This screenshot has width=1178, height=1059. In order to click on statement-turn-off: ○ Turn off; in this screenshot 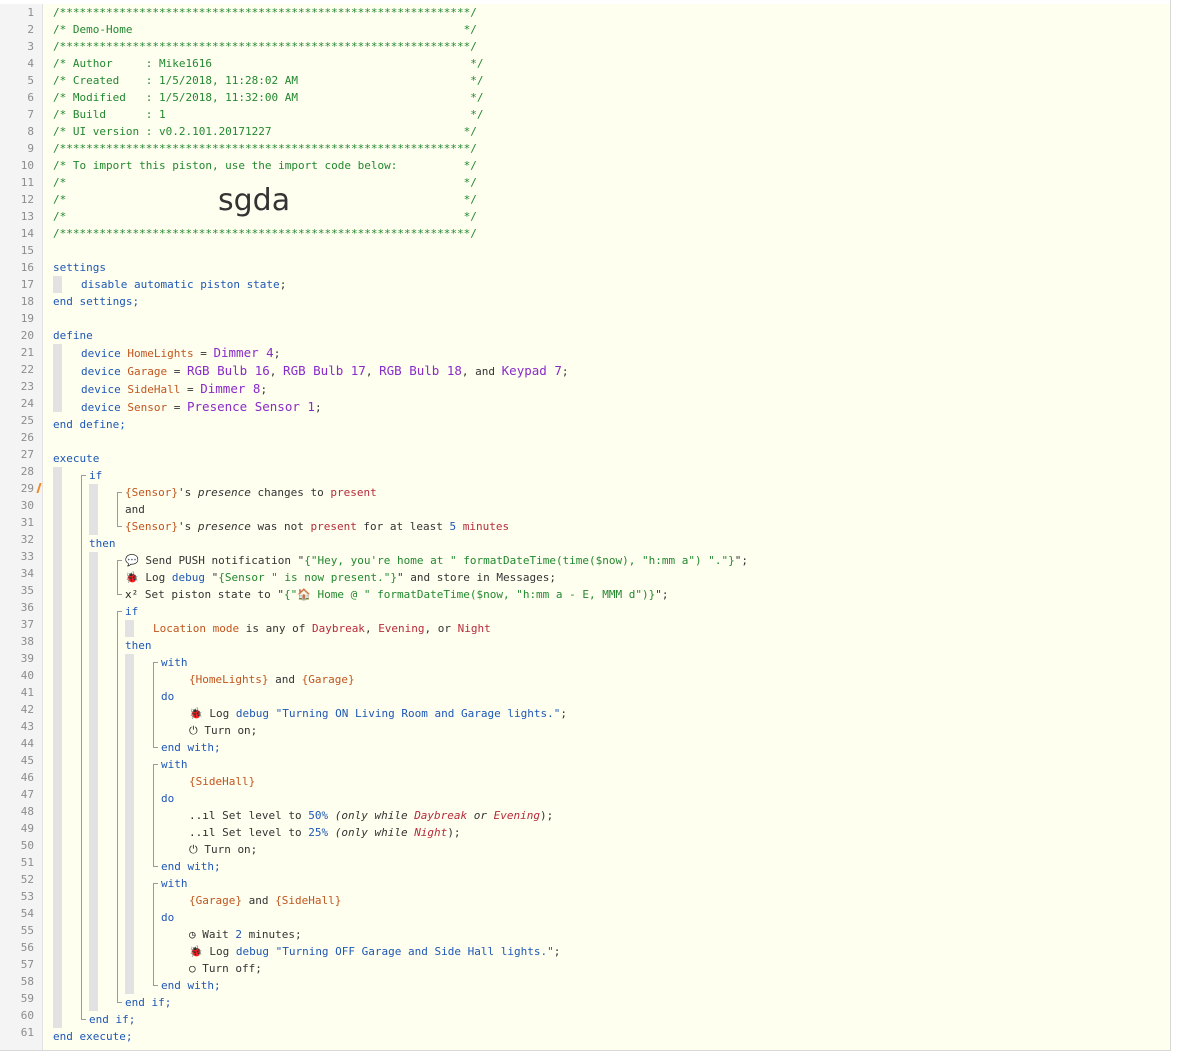, I will do `click(225, 968)`.